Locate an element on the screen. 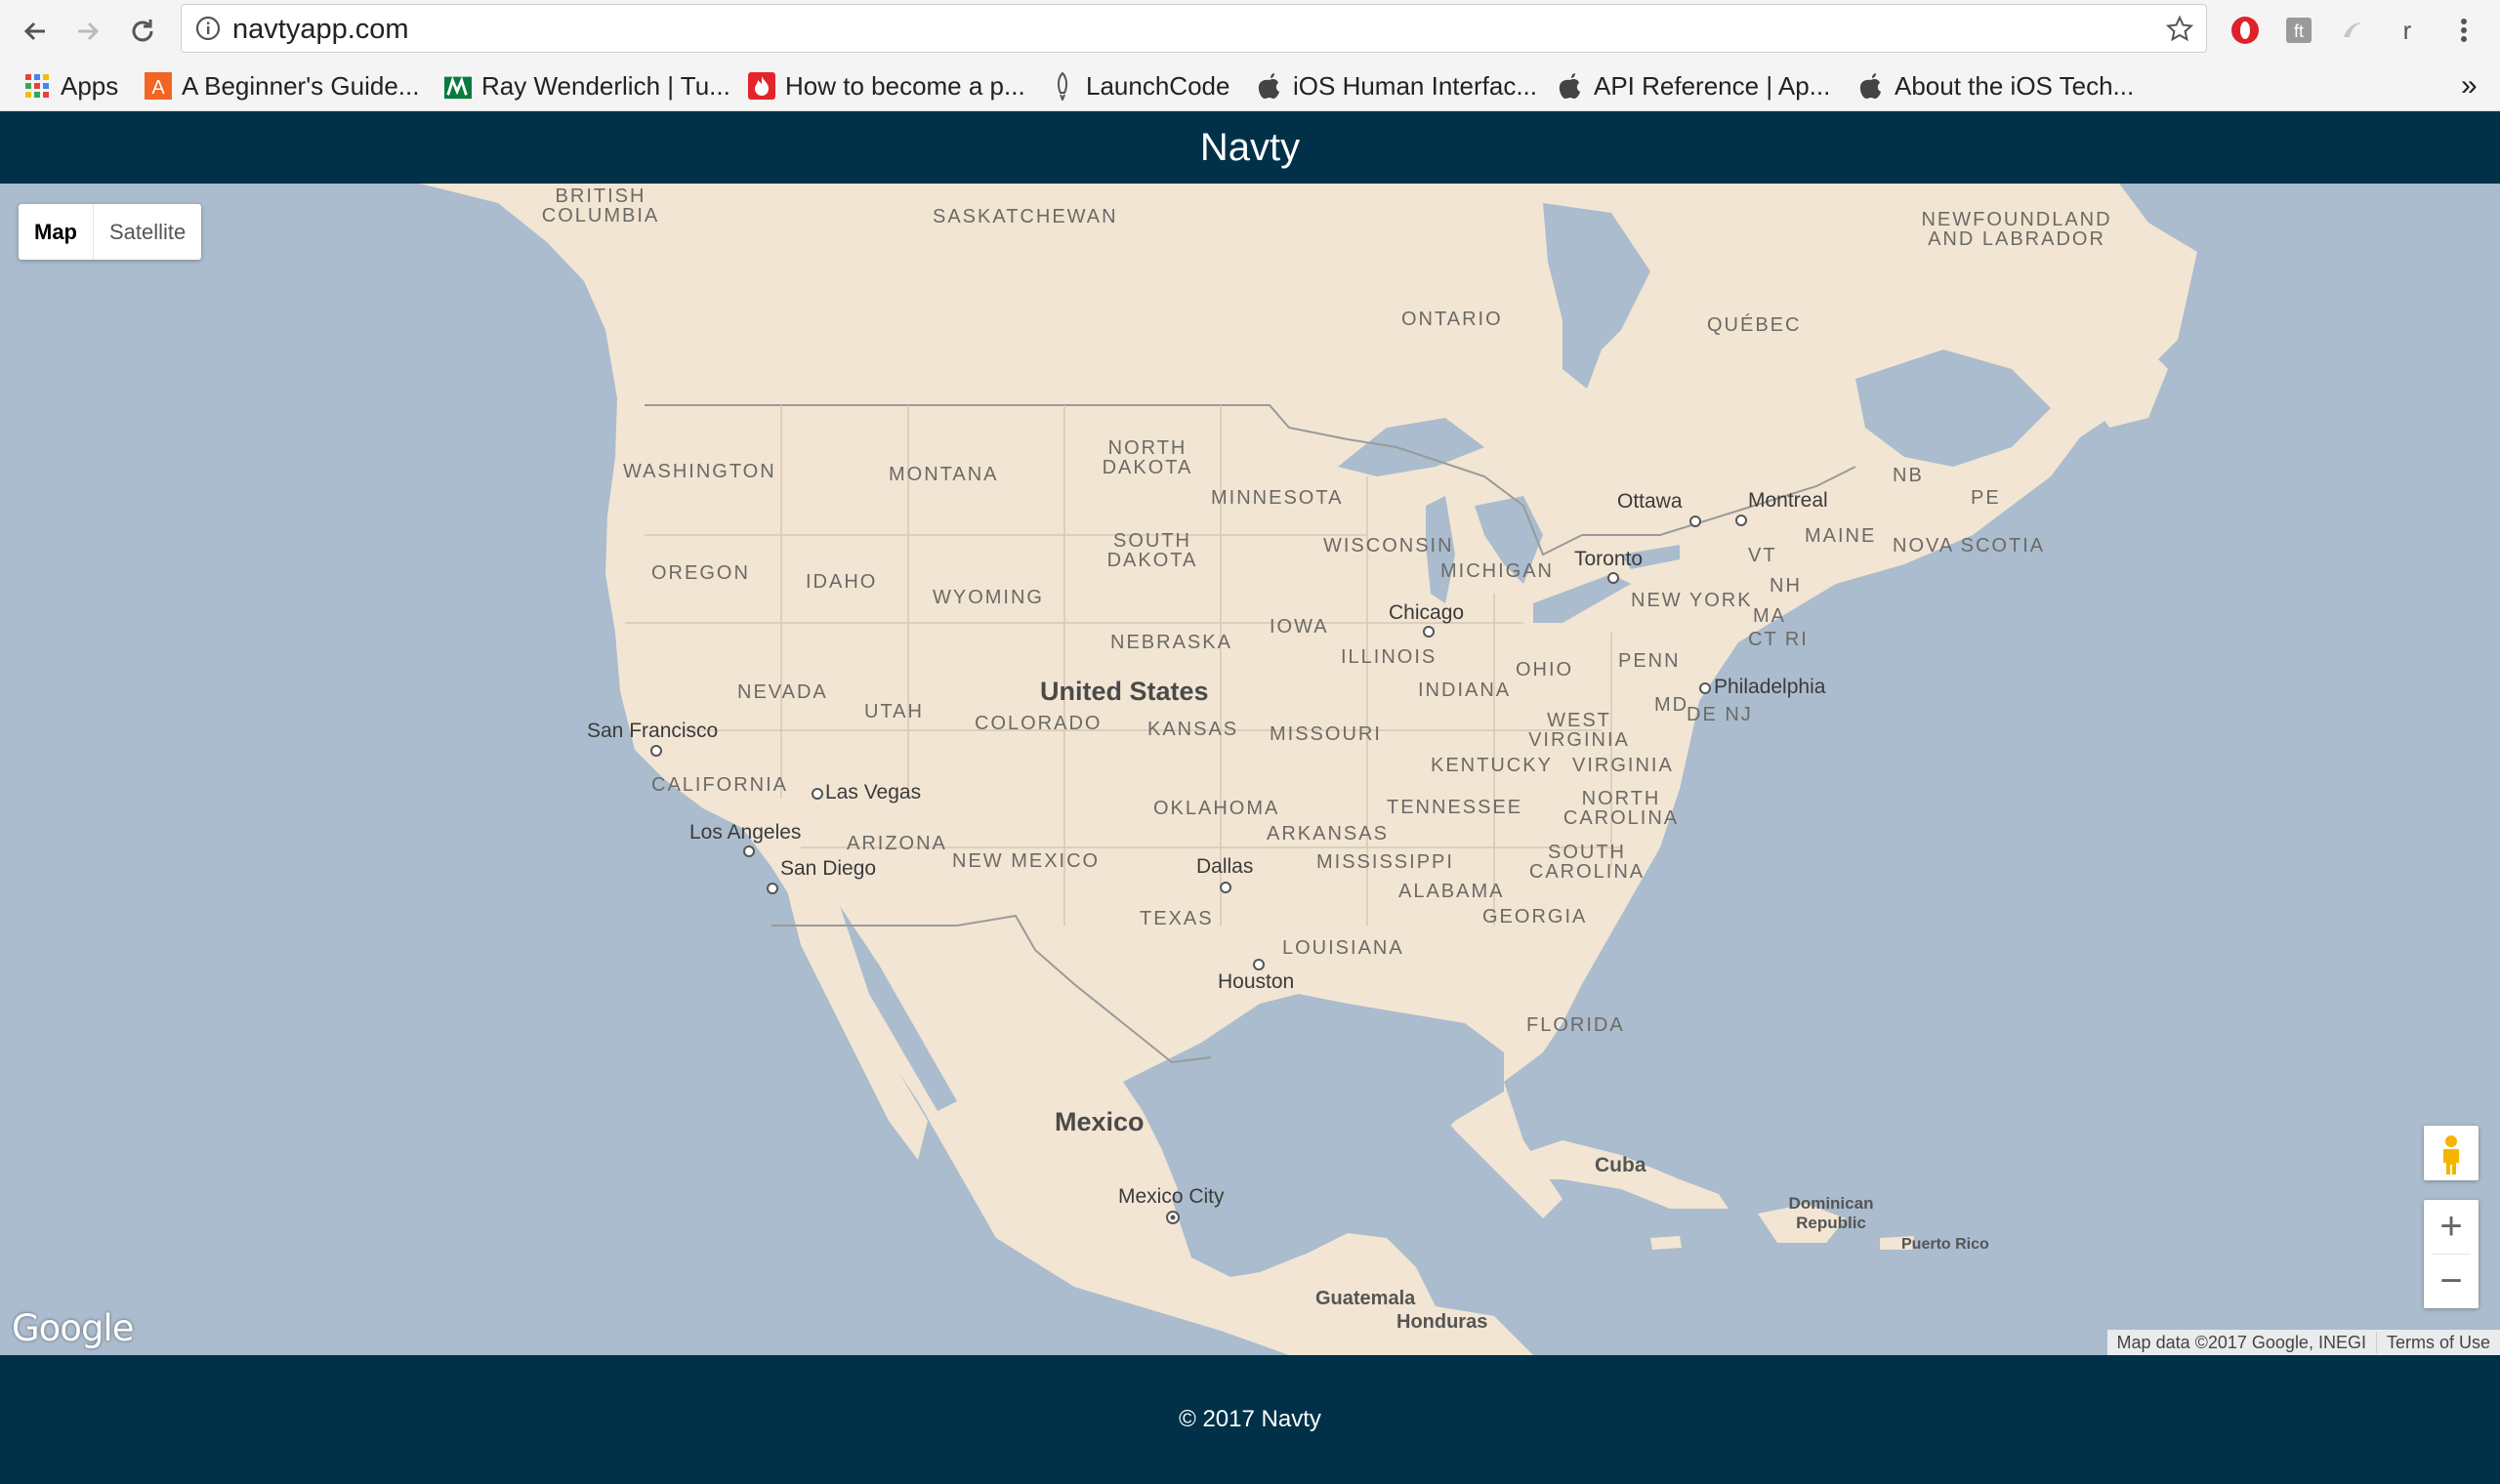 This screenshot has width=2500, height=1484. browser-toolbar: navtyapp.com ft r is located at coordinates (1250, 31).